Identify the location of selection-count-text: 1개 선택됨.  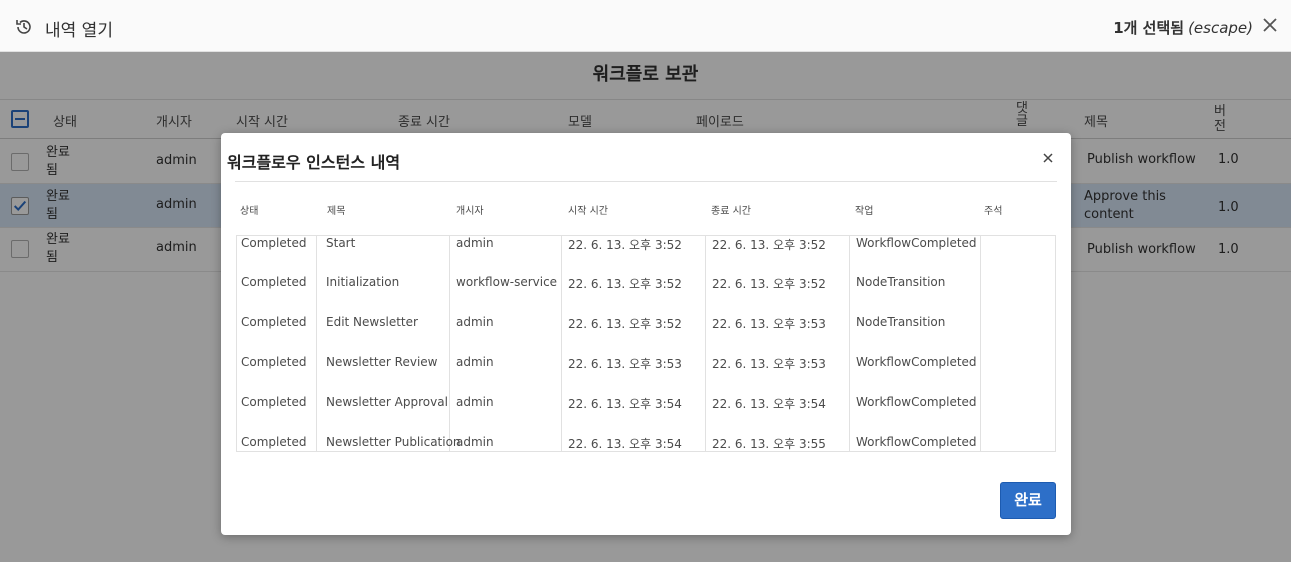
(1149, 28).